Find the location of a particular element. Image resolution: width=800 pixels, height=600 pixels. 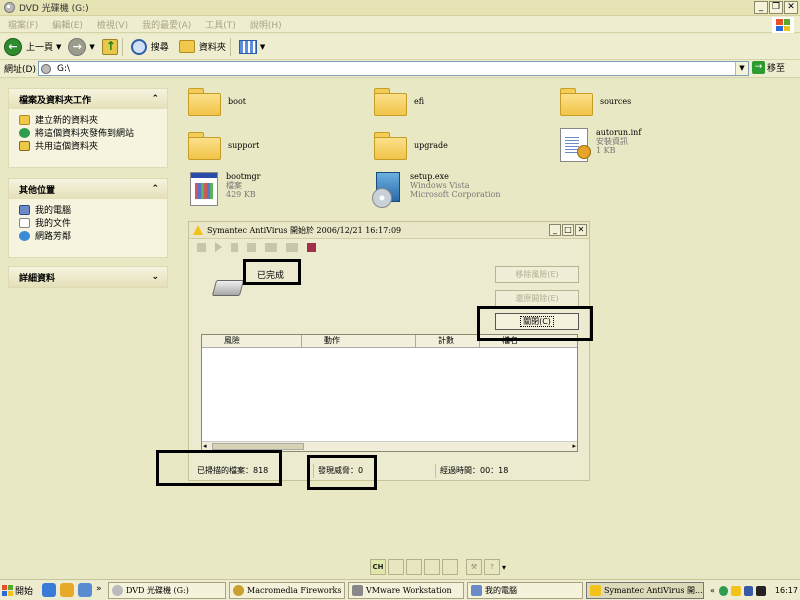

search-button: 搜尋 is located at coordinates (149, 46).